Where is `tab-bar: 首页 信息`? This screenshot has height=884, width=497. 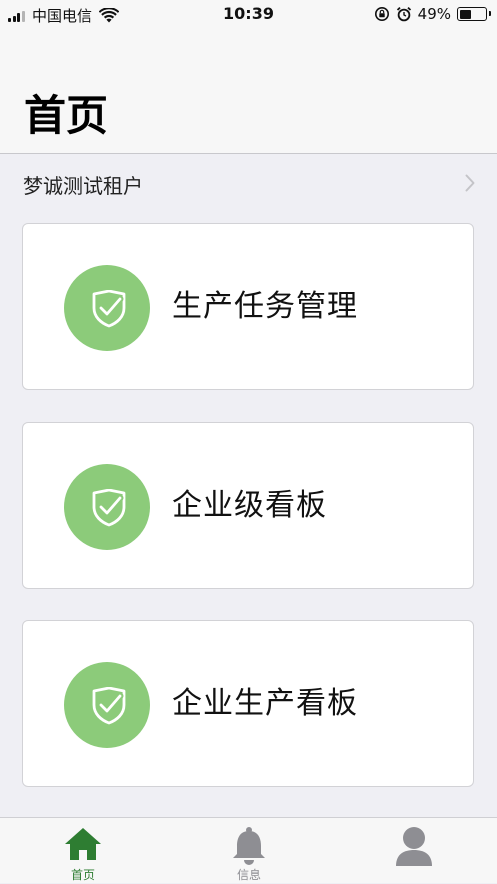 tab-bar: 首页 信息 is located at coordinates (248, 850).